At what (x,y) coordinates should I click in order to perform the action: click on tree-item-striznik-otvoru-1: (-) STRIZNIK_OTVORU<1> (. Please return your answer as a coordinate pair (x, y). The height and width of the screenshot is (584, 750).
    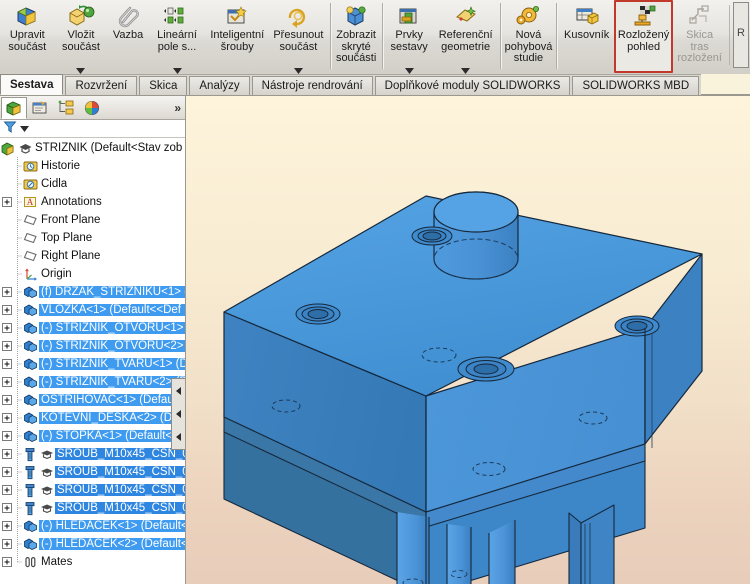
    Looking at the image, I should click on (92, 328).